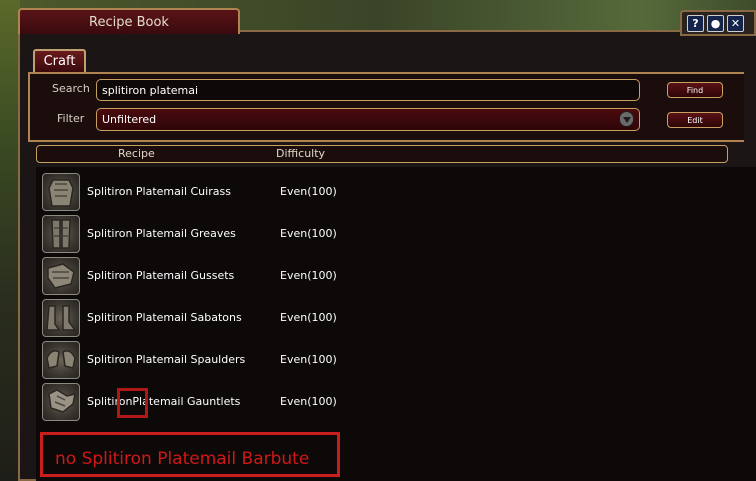 The width and height of the screenshot is (756, 481). I want to click on find-button: Find, so click(695, 90).